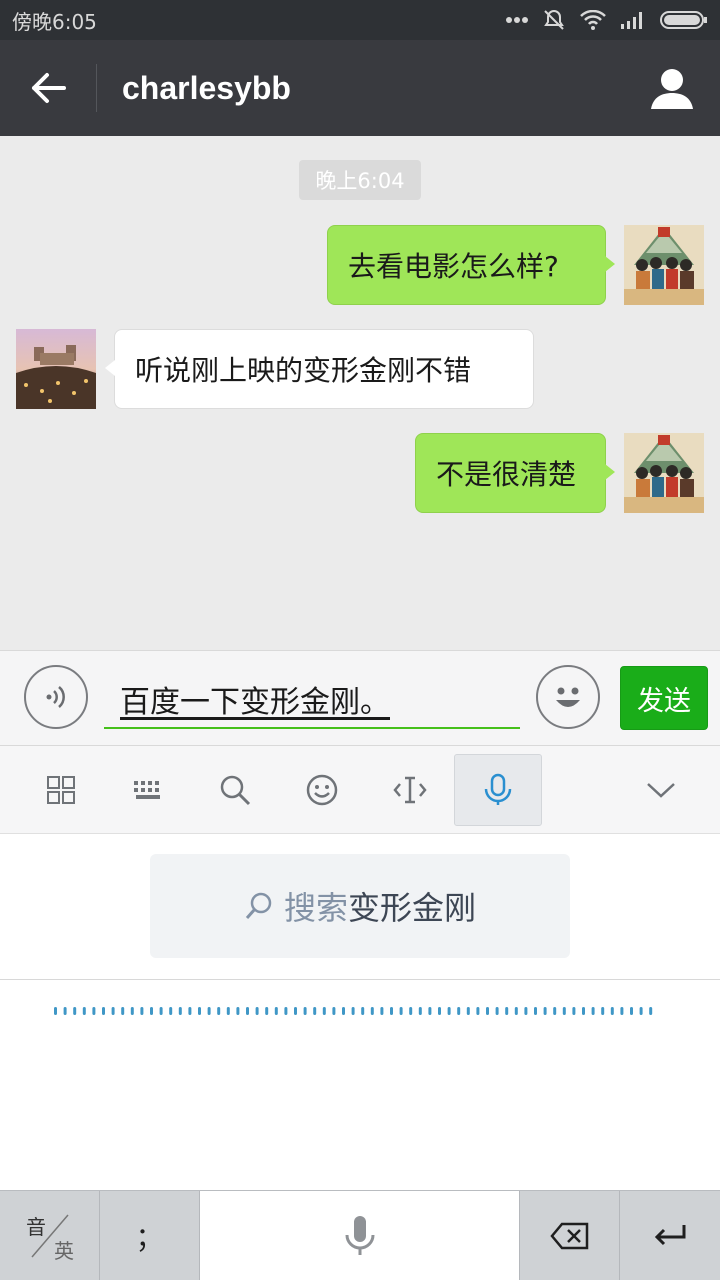 The height and width of the screenshot is (1280, 720). What do you see at coordinates (664, 698) in the screenshot?
I see `send-button: 发送` at bounding box center [664, 698].